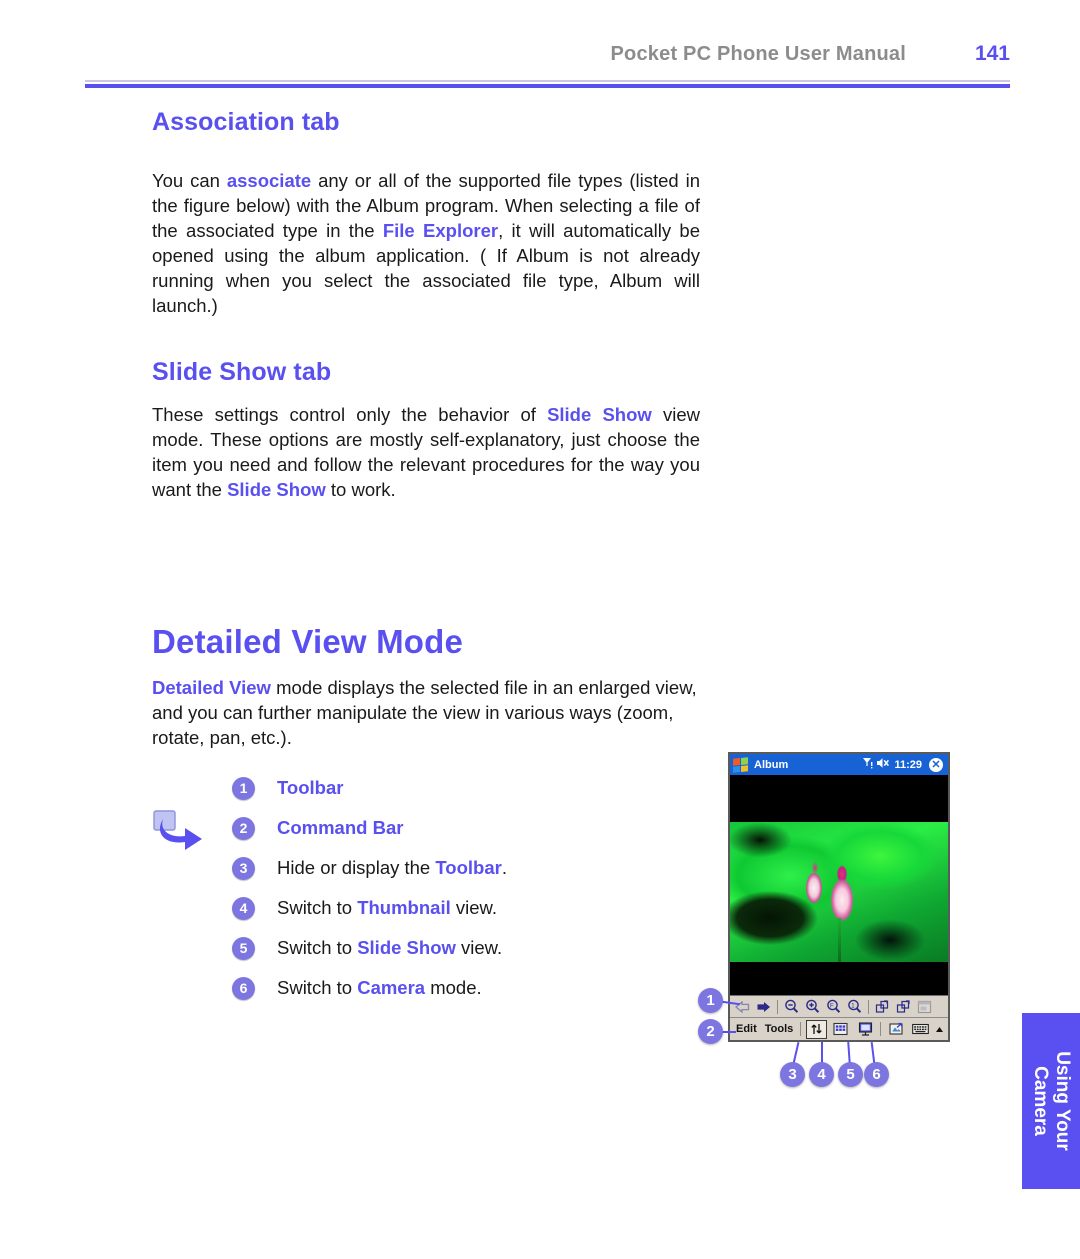  Describe the element at coordinates (243, 828) in the screenshot. I see `legend-badge-2: 2` at that location.